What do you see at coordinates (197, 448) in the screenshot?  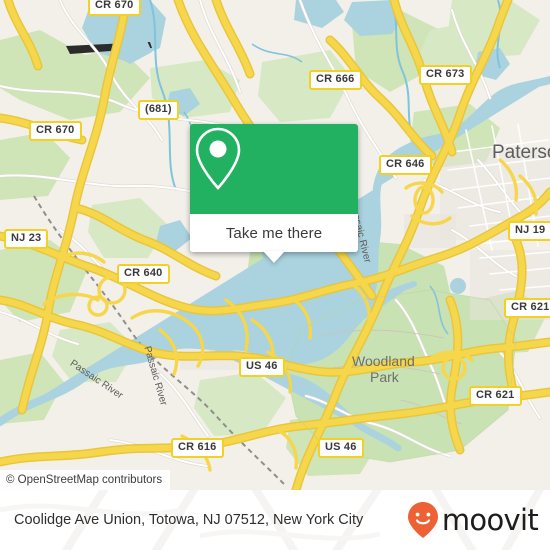 I see `shield-cr-616: CR 616` at bounding box center [197, 448].